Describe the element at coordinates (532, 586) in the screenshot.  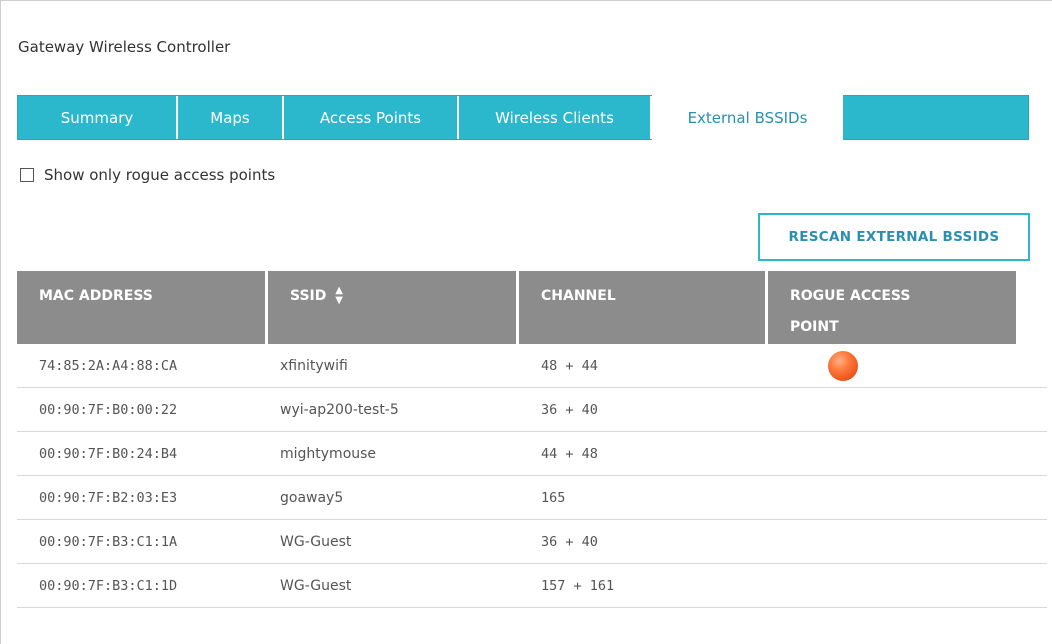
I see `table-row: 00:90:7F:B3:C1:1D WG-Guest 157 + 161` at that location.